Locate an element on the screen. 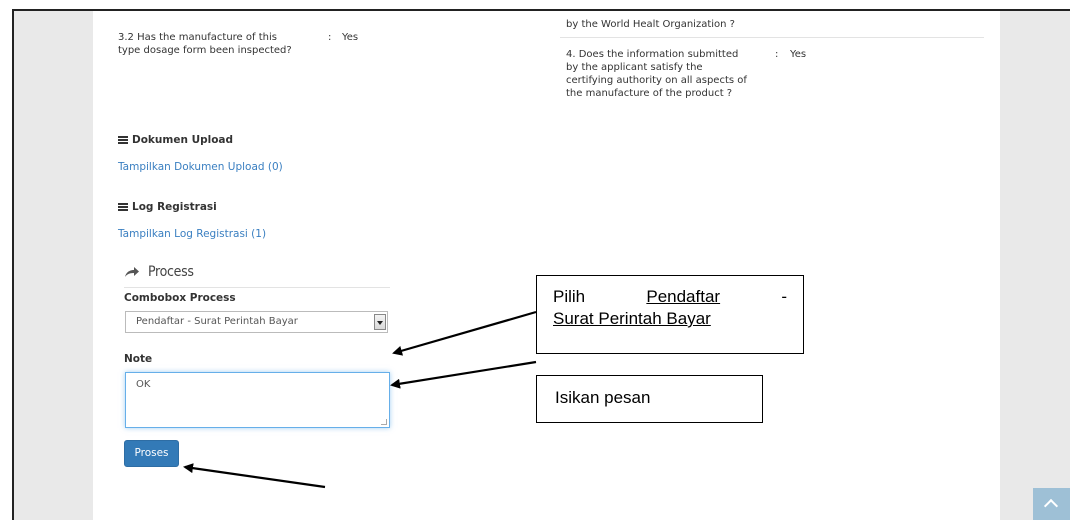 Image resolution: width=1070 pixels, height=520 pixels. arrow-to-proses is located at coordinates (254, 476).